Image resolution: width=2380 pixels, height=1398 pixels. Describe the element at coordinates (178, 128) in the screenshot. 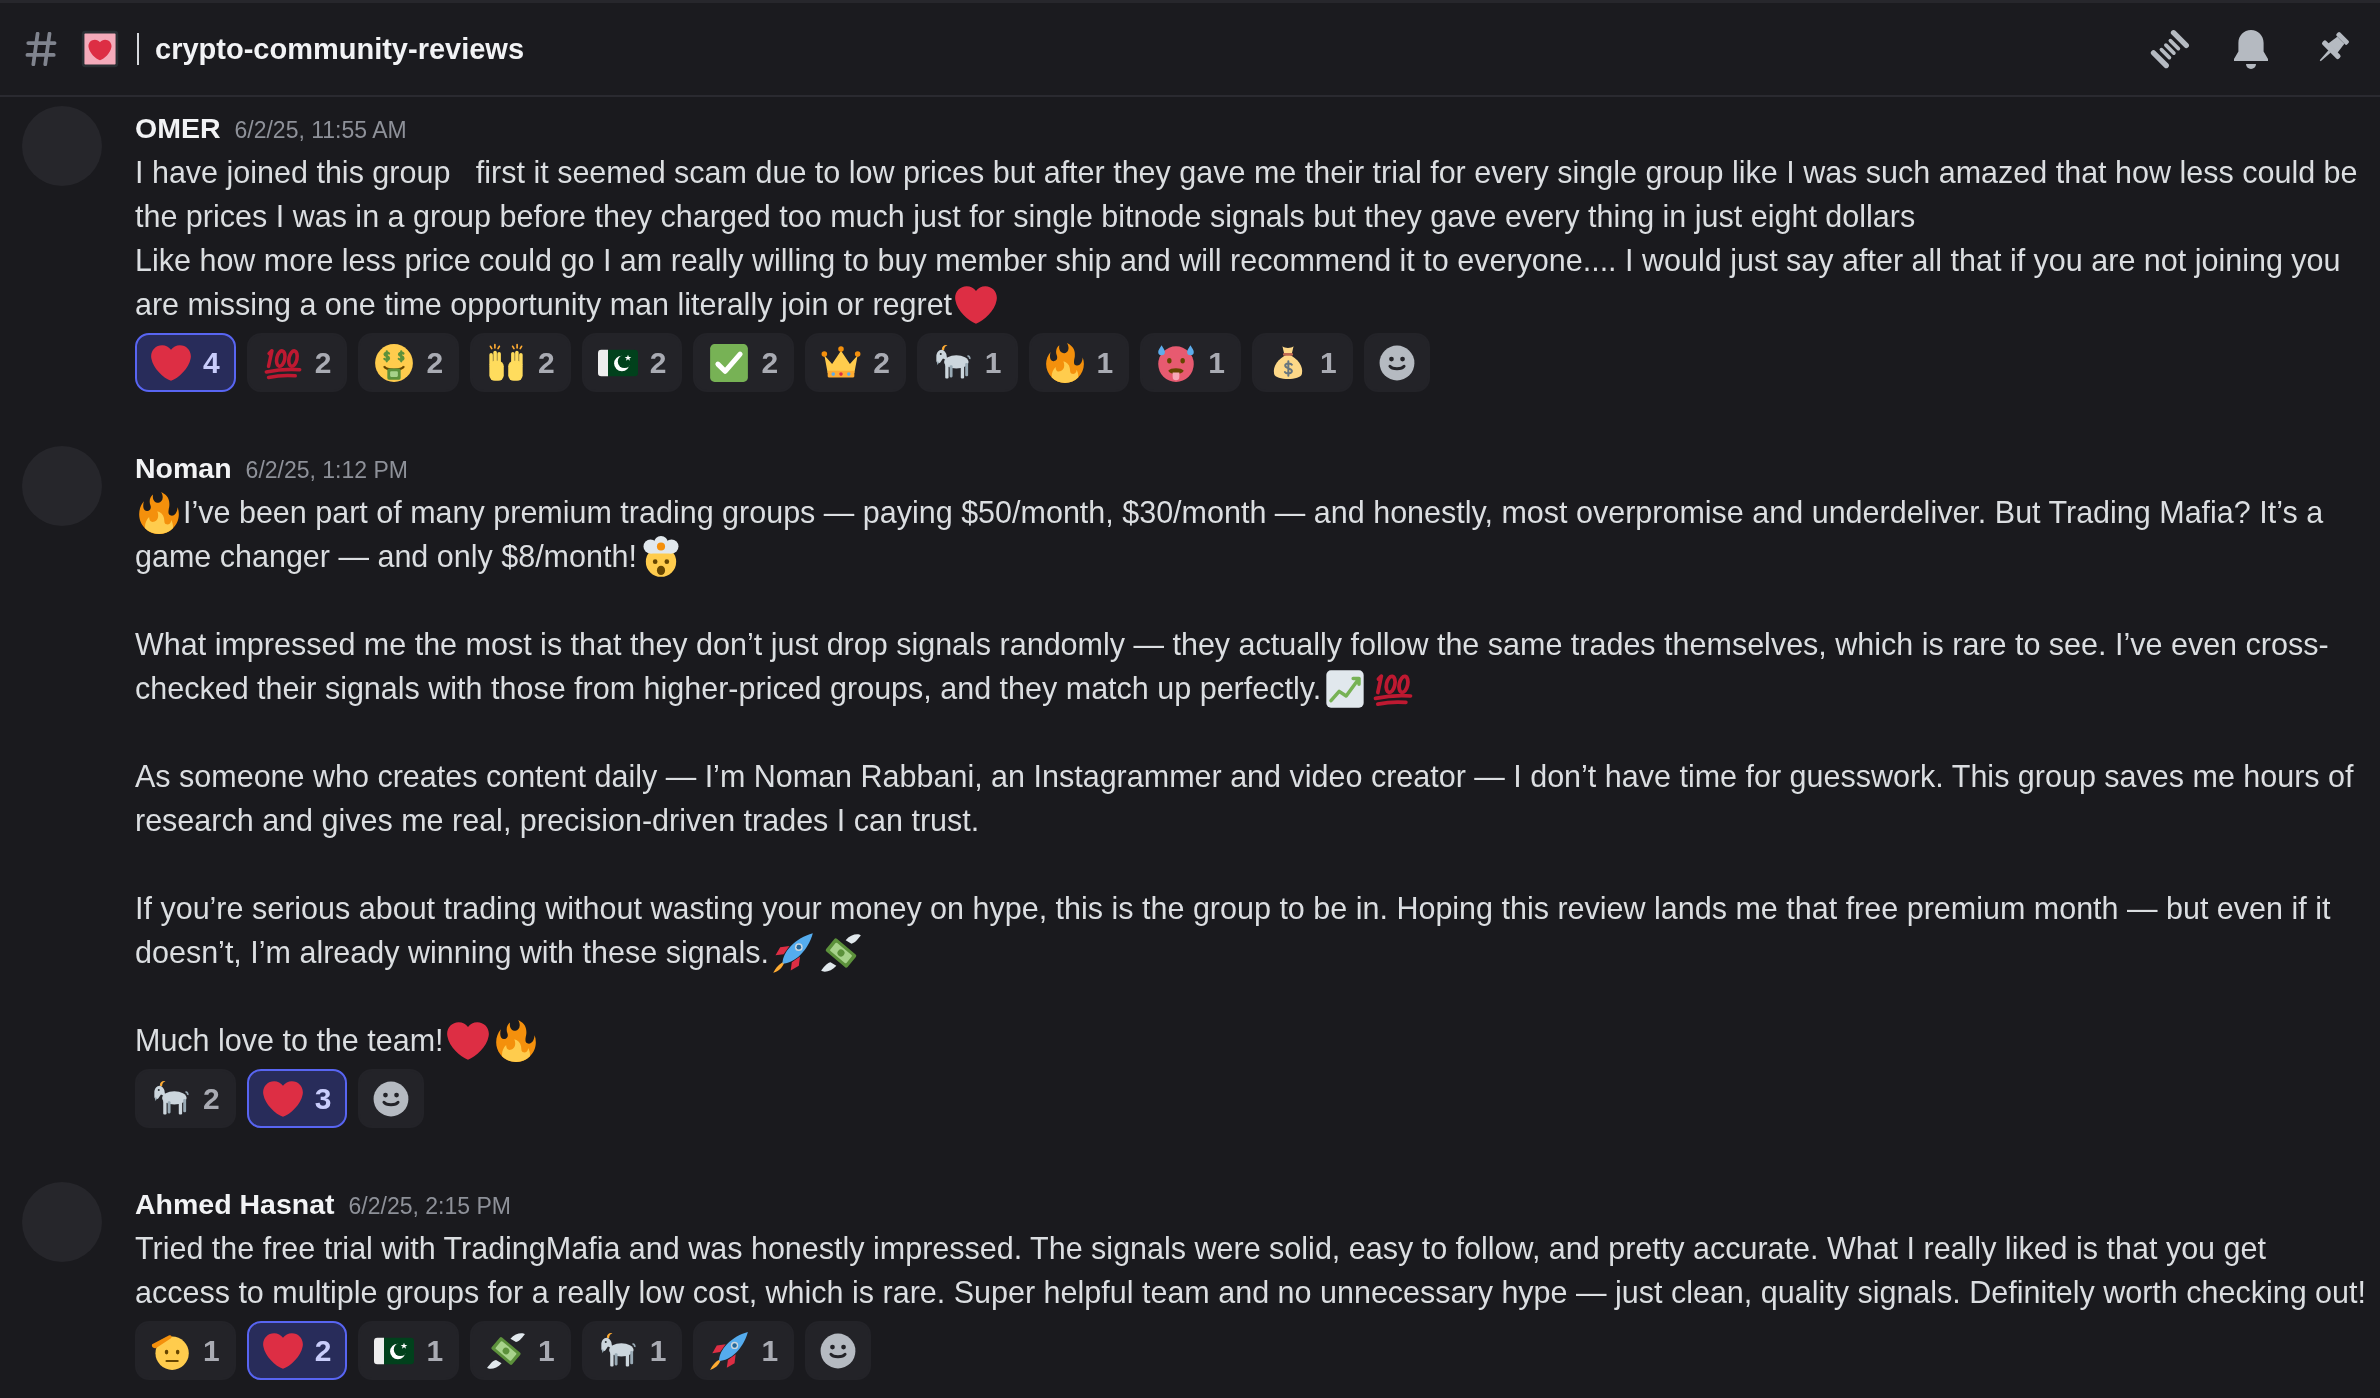

I see `author-name: OMER` at that location.